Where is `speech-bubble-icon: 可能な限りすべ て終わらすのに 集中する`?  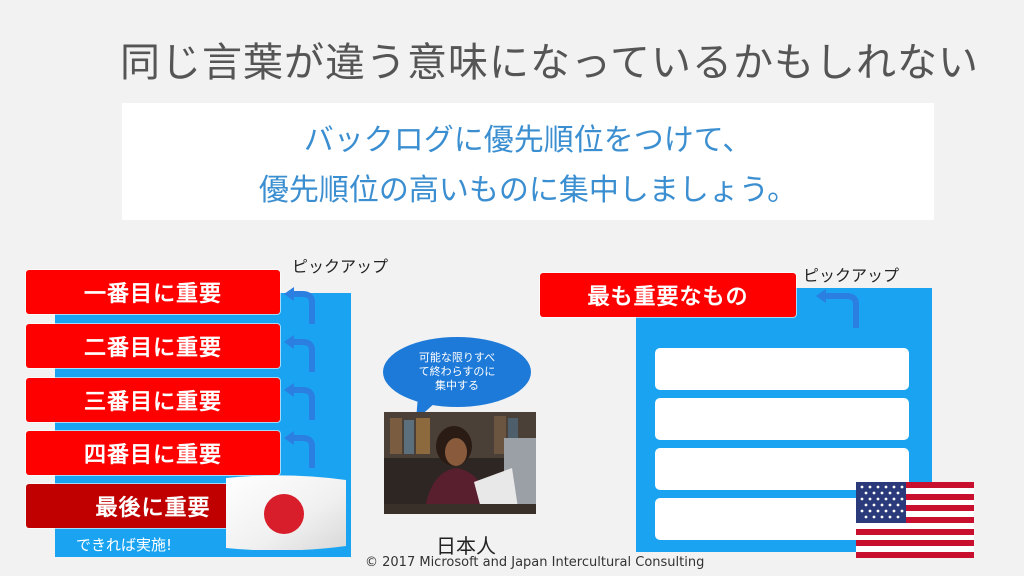 speech-bubble-icon: 可能な限りすべ て終わらすのに 集中する is located at coordinates (457, 378).